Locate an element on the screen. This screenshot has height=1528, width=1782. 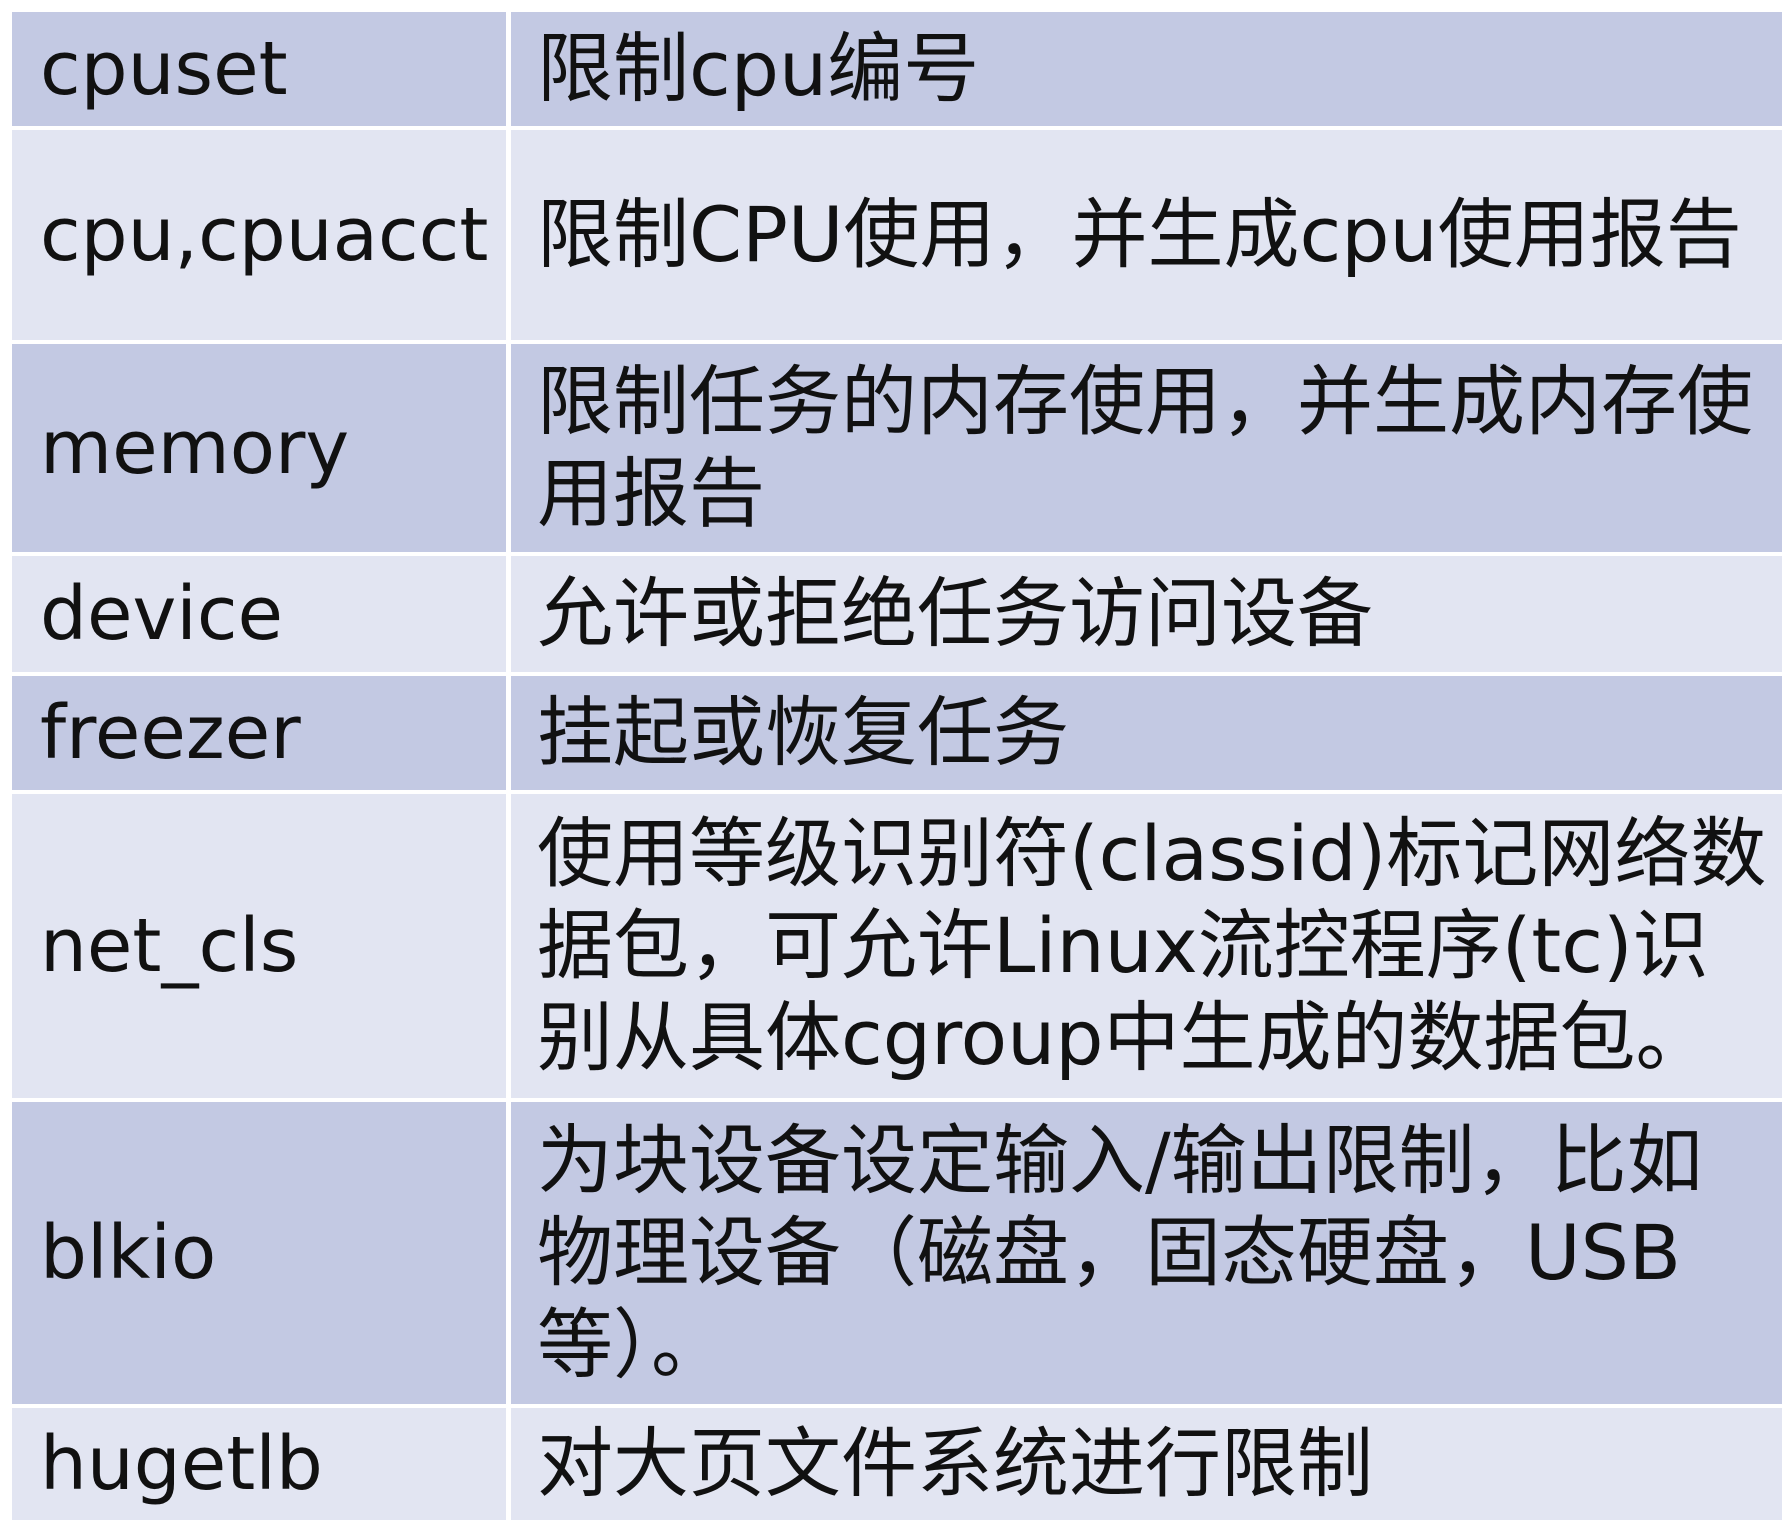
subsystem-name-cell: cpuset is located at coordinates (261, 69).